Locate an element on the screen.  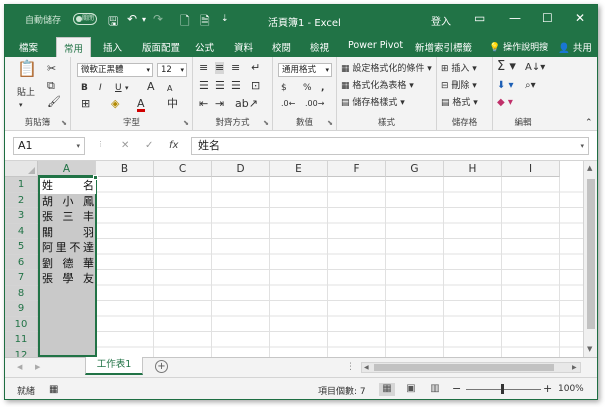
phonetic-icon: 中 is located at coordinates (172, 104).